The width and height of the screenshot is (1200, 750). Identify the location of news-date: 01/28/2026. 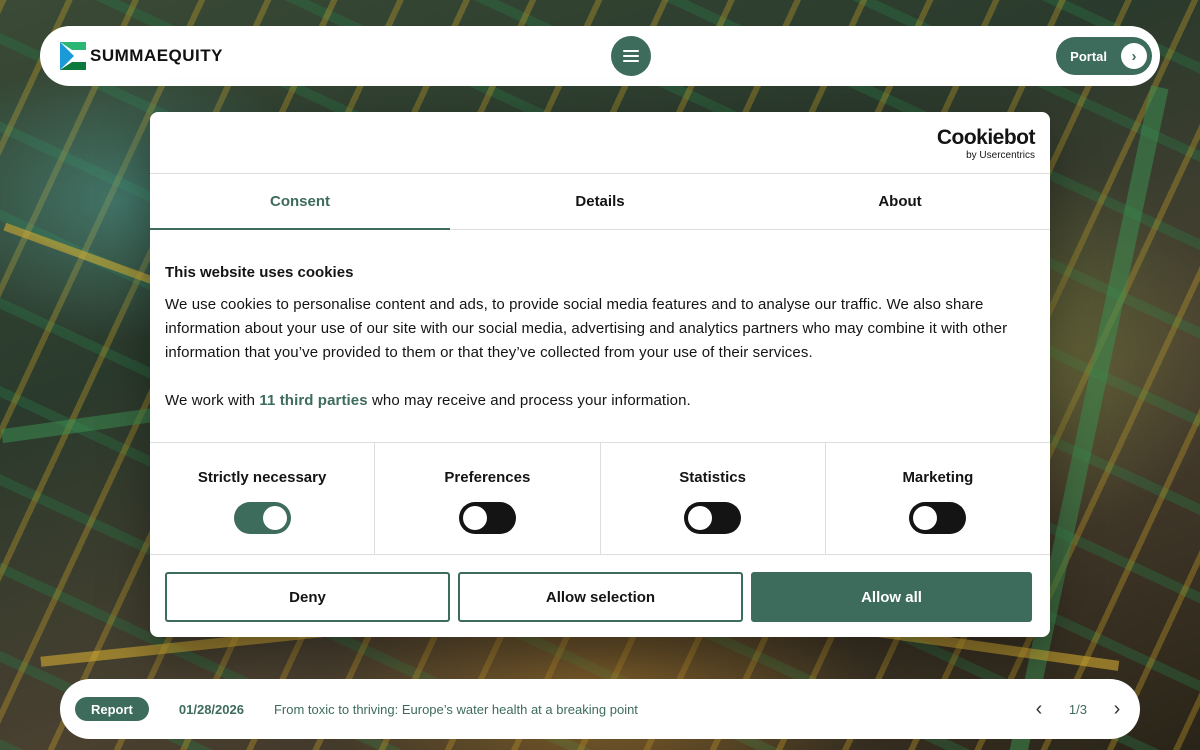
(211, 709).